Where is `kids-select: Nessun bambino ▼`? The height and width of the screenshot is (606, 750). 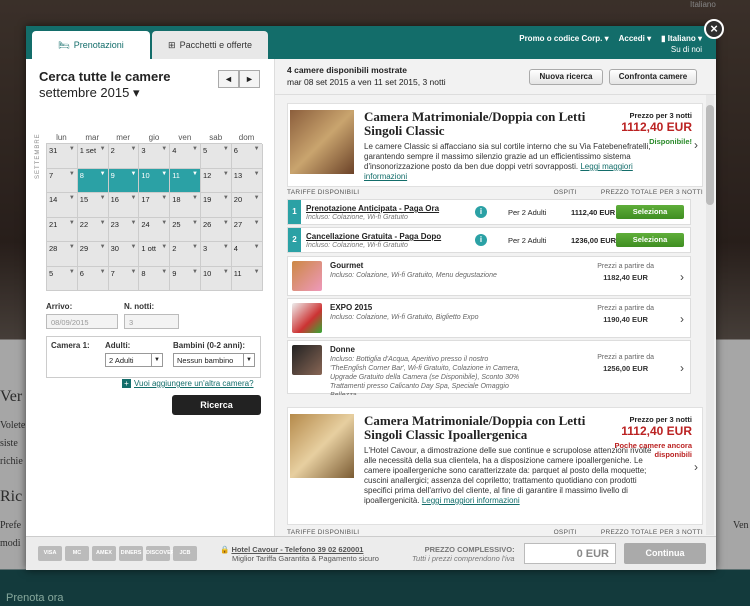 kids-select: Nessun bambino ▼ is located at coordinates (214, 360).